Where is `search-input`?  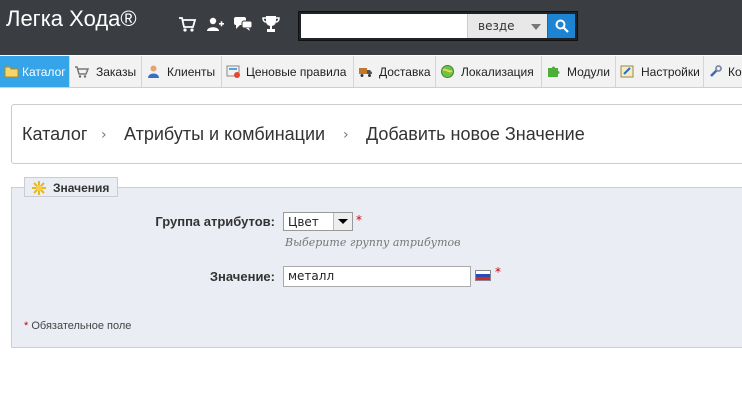 search-input is located at coordinates (384, 26).